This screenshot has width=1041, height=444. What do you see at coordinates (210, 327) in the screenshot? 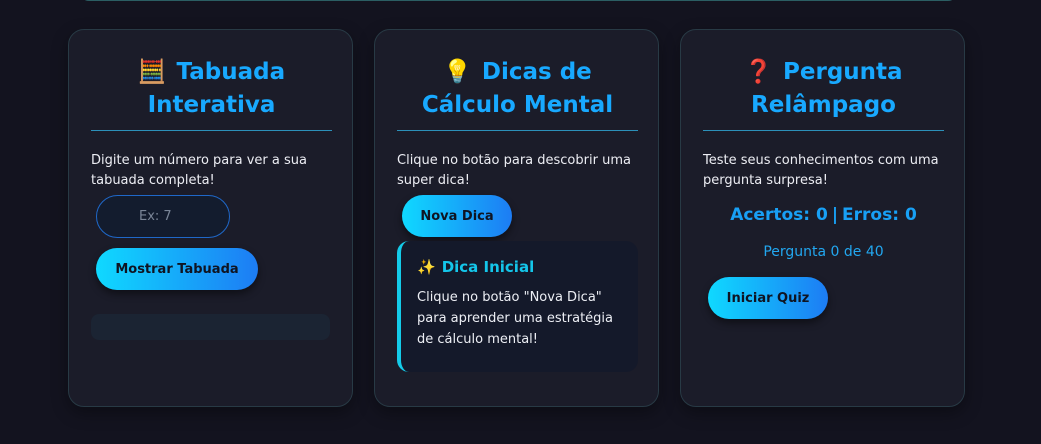
I see `table-result-area` at bounding box center [210, 327].